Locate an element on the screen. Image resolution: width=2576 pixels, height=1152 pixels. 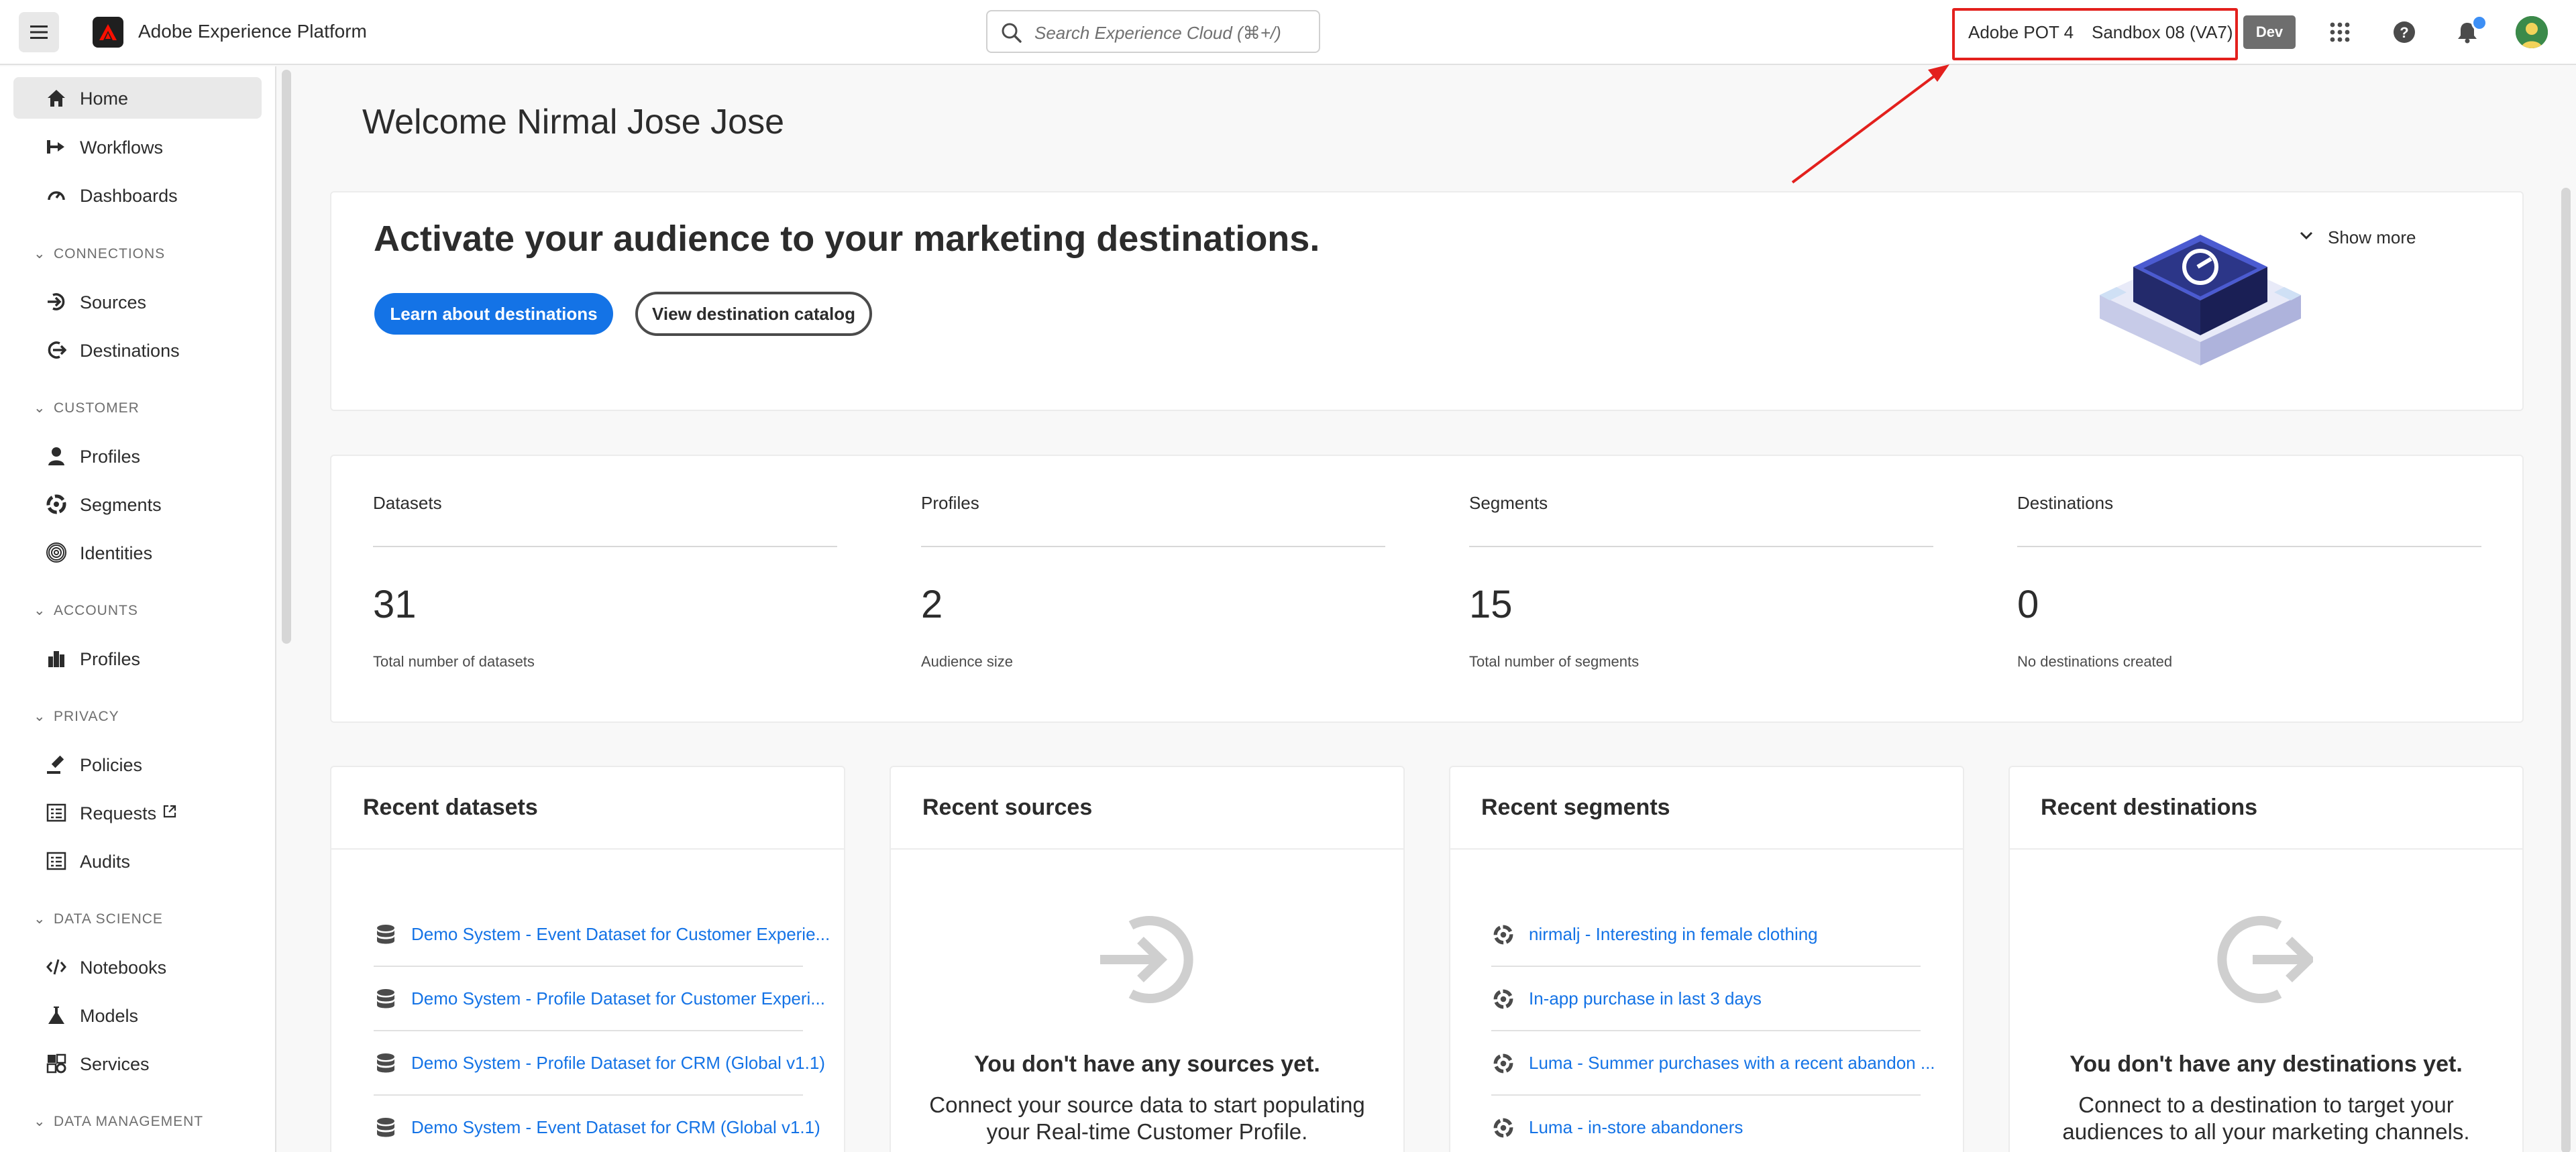
sidebar-item-profiles: Profiles is located at coordinates (137, 456).